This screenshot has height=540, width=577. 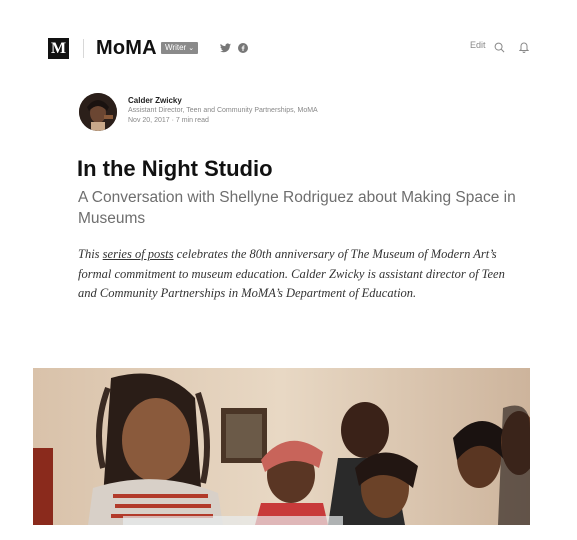 I want to click on facebook-icon, so click(x=243, y=49).